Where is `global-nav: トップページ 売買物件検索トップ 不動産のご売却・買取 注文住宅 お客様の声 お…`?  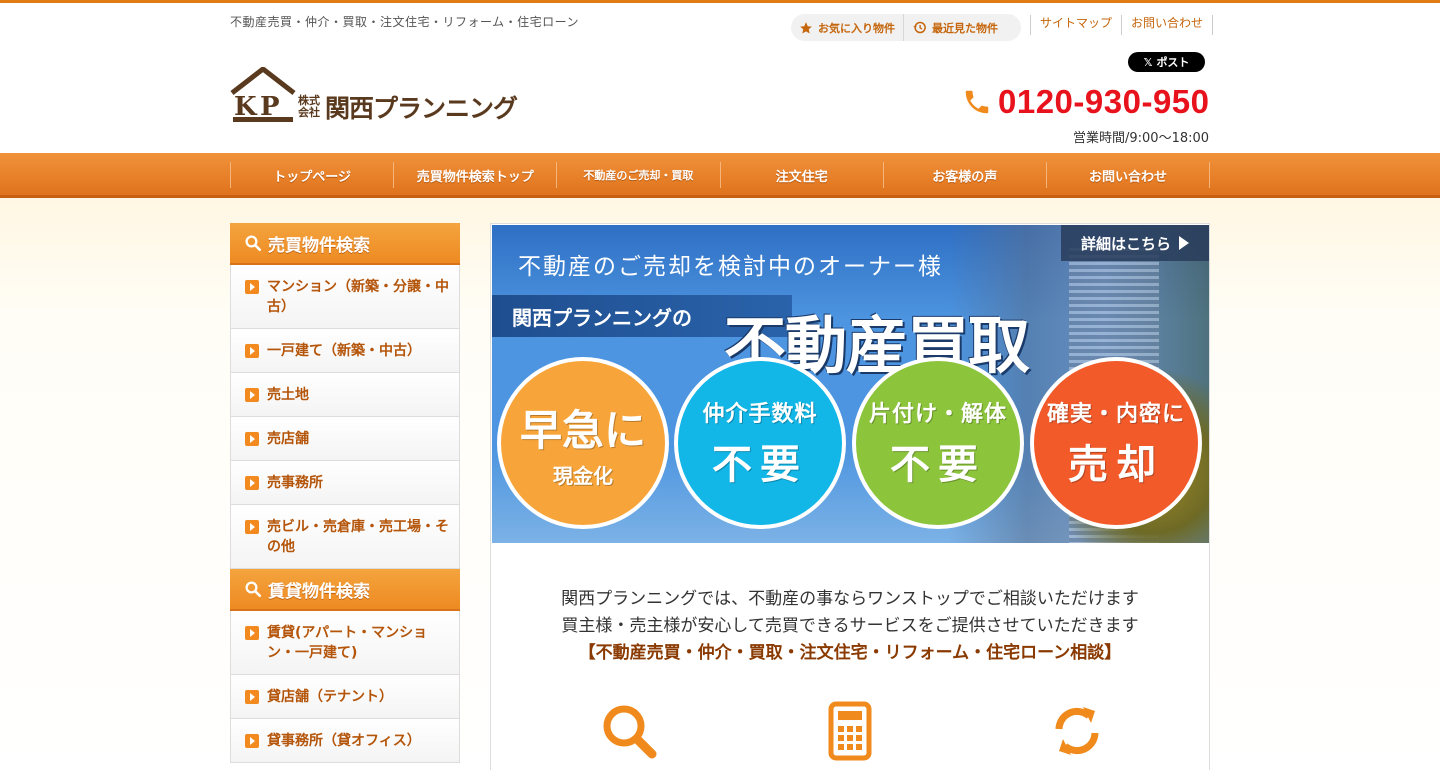 global-nav: トップページ 売買物件検索トップ 不動産のご売却・買取 注文住宅 お客様の声 お… is located at coordinates (720, 175).